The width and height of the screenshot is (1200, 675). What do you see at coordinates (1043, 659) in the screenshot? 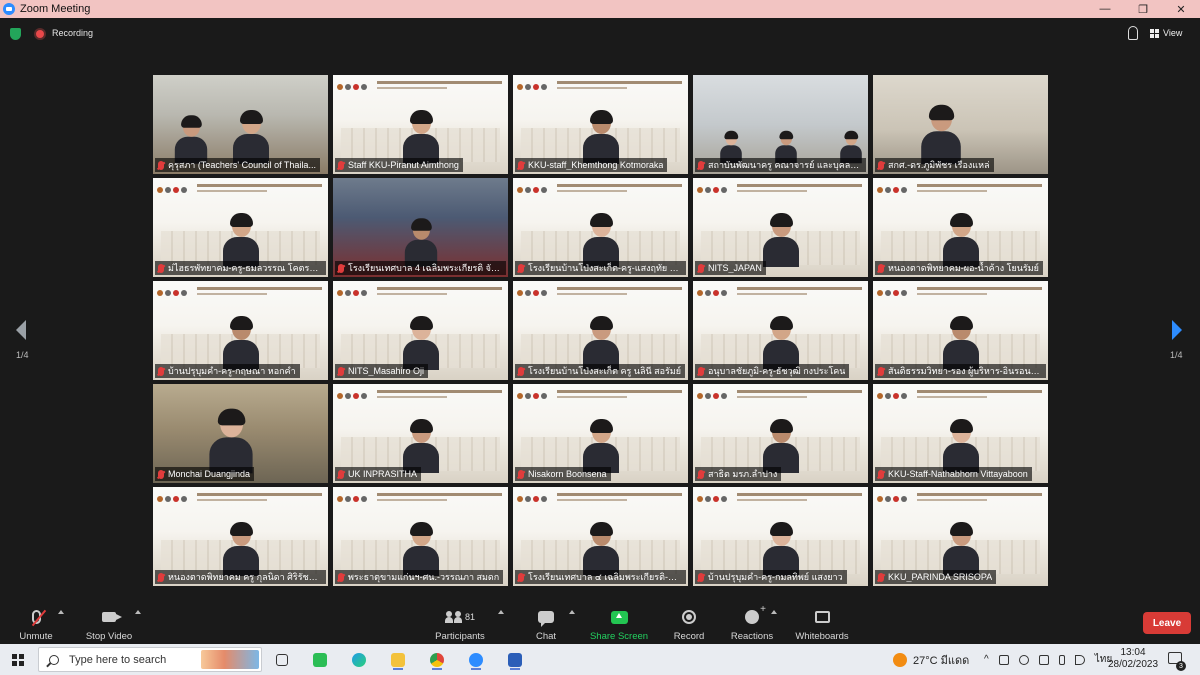
I see `network-icon` at bounding box center [1043, 659].